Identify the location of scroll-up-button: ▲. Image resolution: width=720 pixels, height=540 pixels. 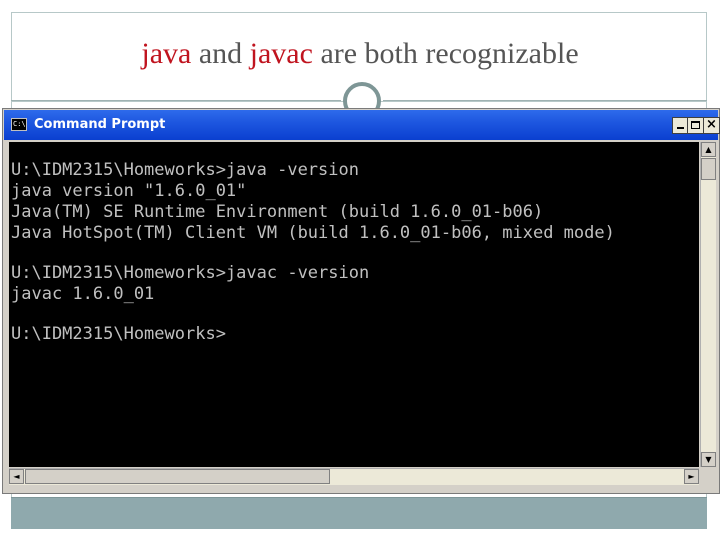
(708, 149).